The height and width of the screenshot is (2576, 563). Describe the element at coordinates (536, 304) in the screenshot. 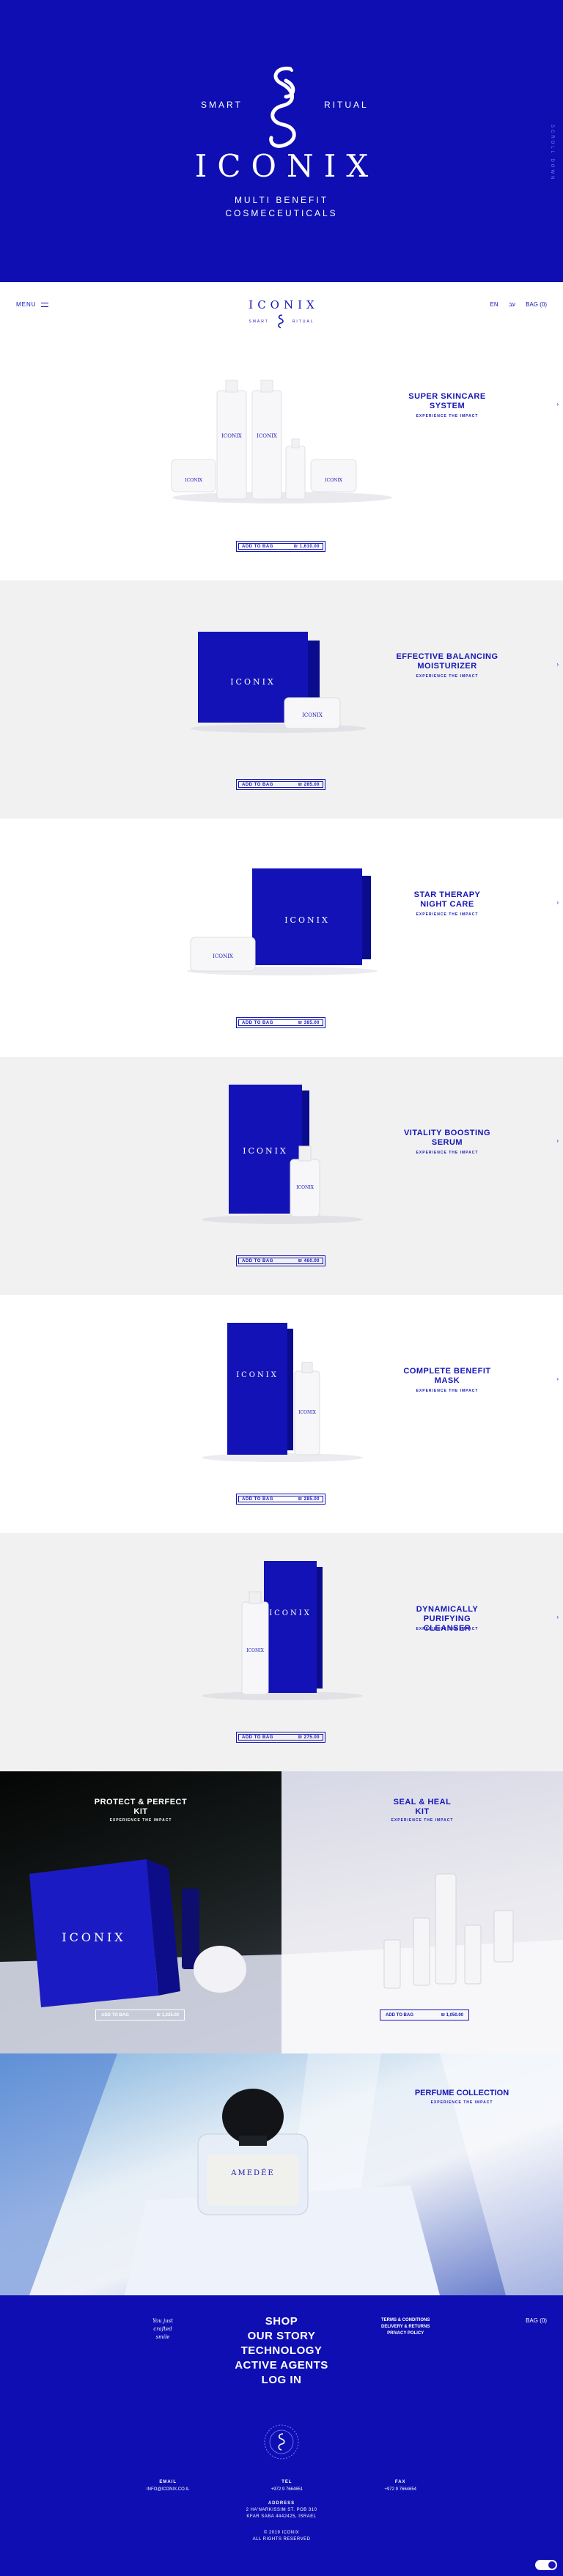

I see `bag-link: BAG (0)` at that location.